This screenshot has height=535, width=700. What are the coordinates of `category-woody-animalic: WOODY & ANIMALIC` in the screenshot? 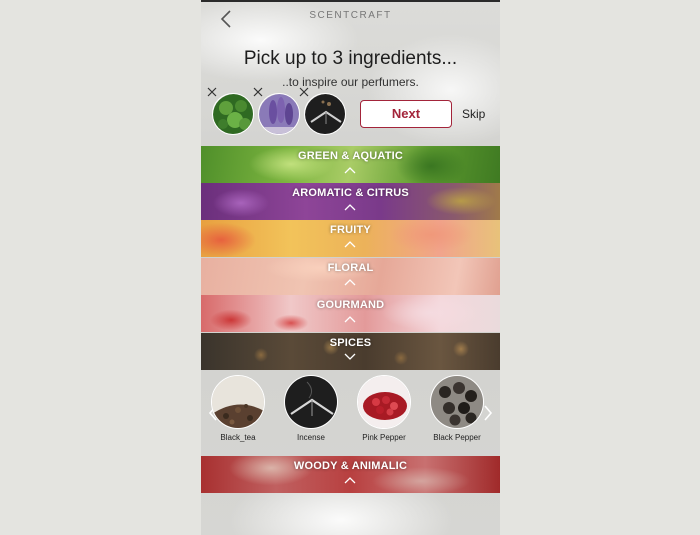 It's located at (350, 474).